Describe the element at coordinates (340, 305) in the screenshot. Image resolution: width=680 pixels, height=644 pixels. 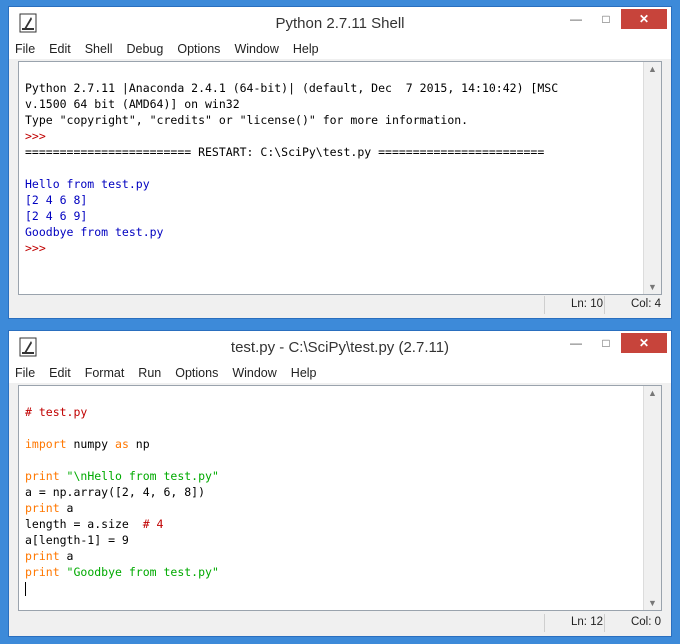
I see `shell-statusbar: Ln: 10 Col: 4` at that location.